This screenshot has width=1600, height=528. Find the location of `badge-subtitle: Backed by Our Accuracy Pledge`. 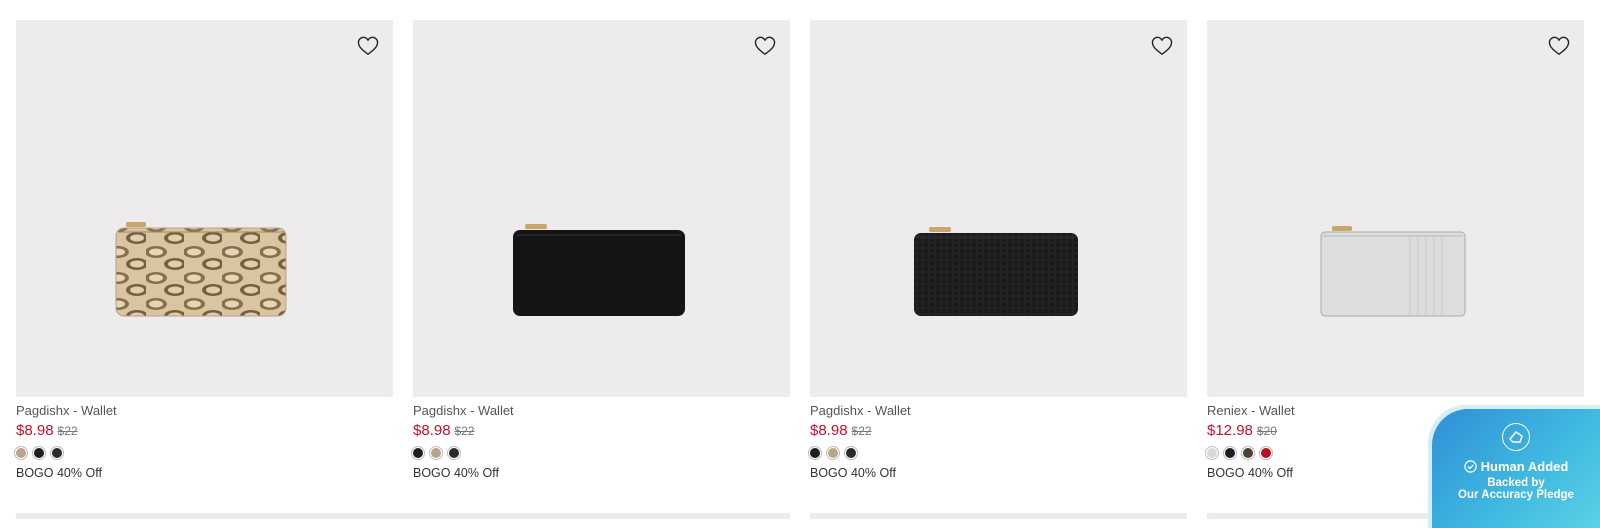

badge-subtitle: Backed by Our Accuracy Pledge is located at coordinates (1516, 489).